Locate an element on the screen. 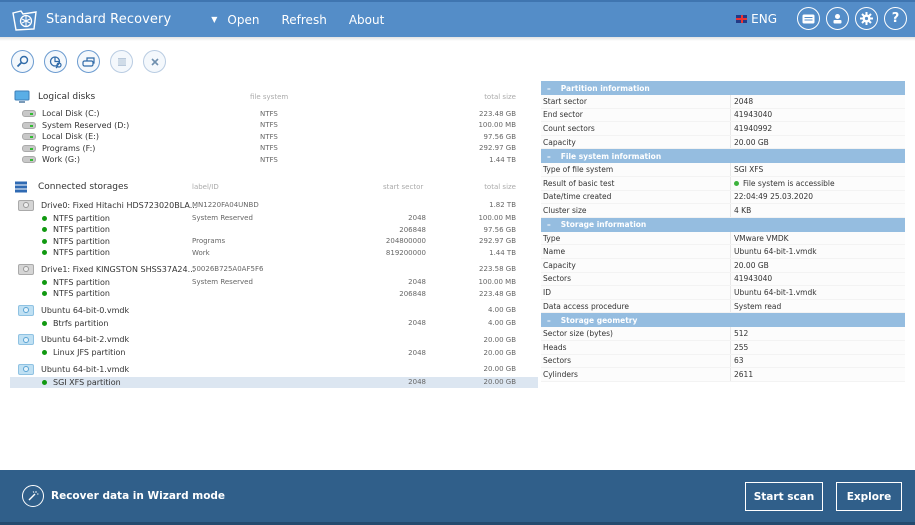  help-icon: ? is located at coordinates (895, 18).